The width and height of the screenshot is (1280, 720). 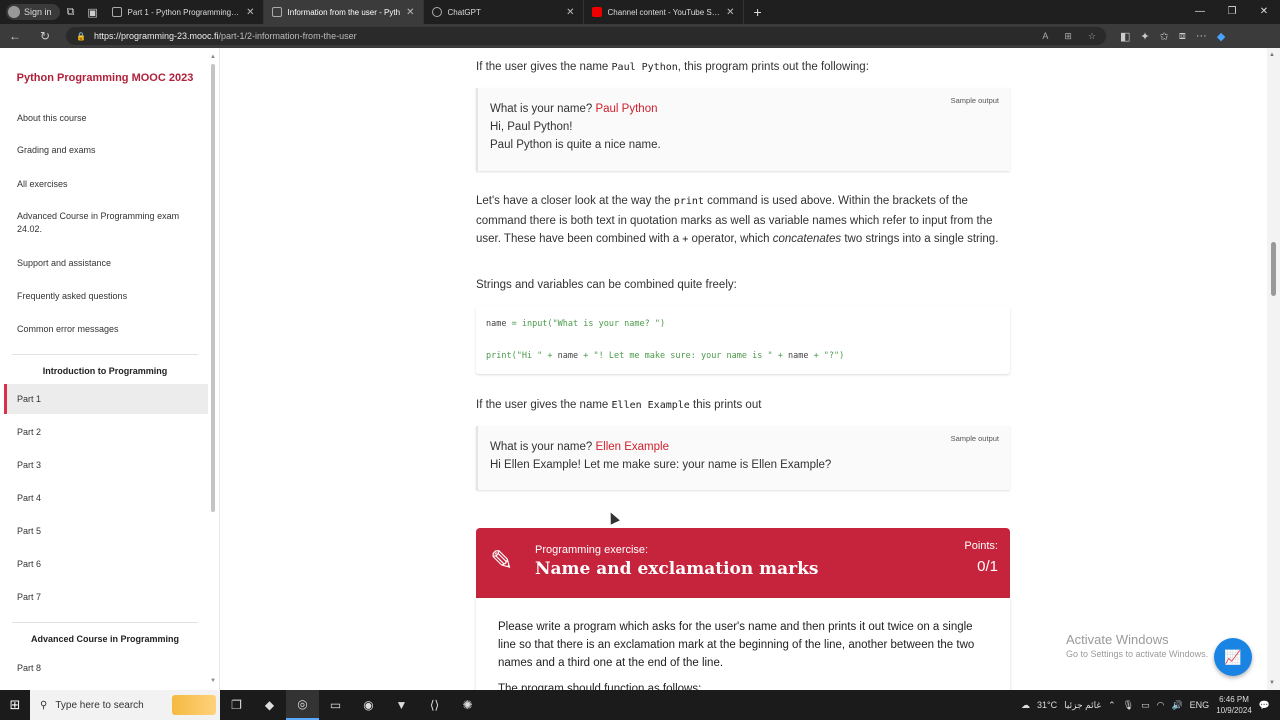 What do you see at coordinates (1047, 705) in the screenshot?
I see `weather-temp: 31°C` at bounding box center [1047, 705].